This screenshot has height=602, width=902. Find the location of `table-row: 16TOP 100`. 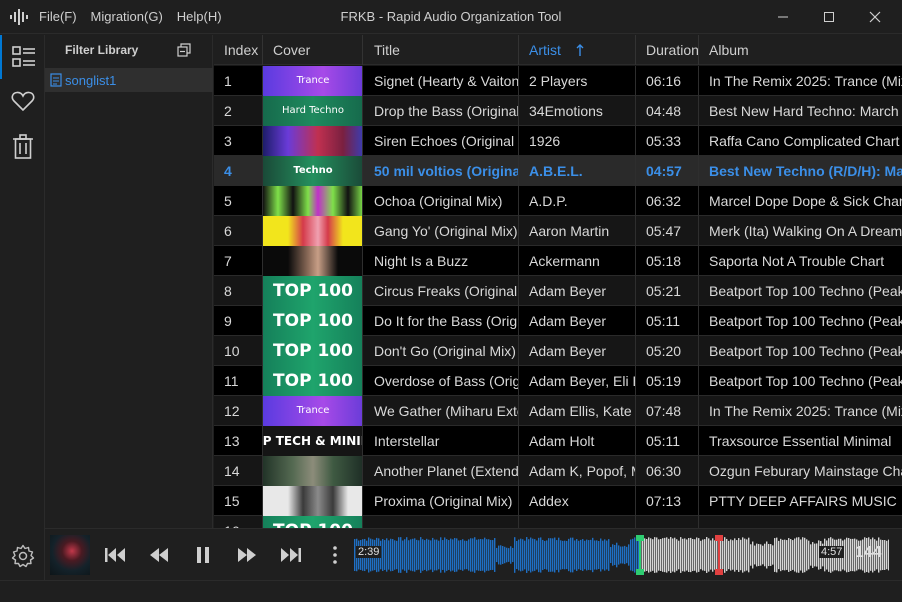

table-row: 16TOP 100 is located at coordinates (558, 522).